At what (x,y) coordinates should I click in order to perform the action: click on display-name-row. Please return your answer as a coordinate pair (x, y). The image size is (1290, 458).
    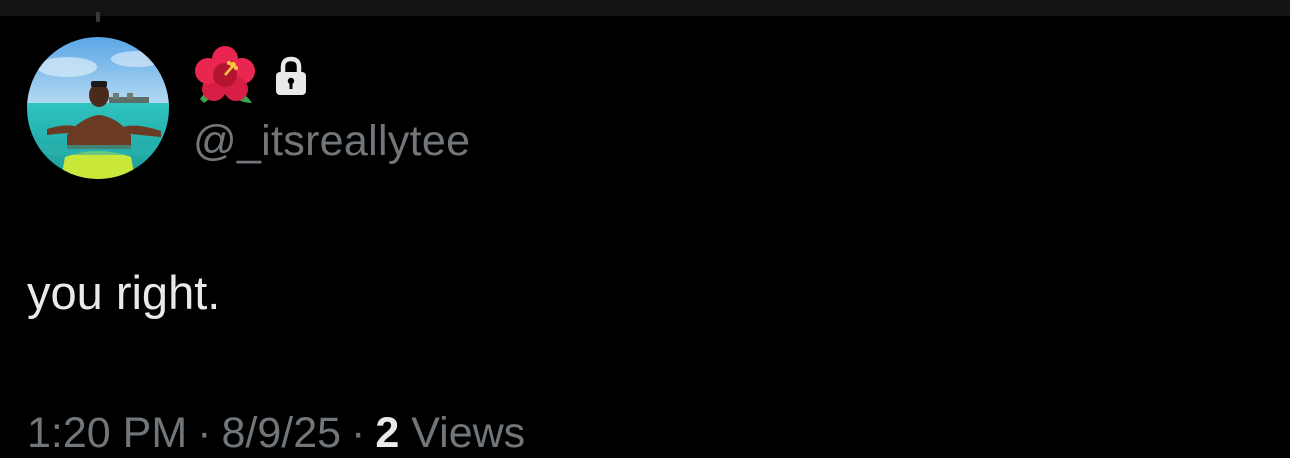
    Looking at the image, I should click on (251, 76).